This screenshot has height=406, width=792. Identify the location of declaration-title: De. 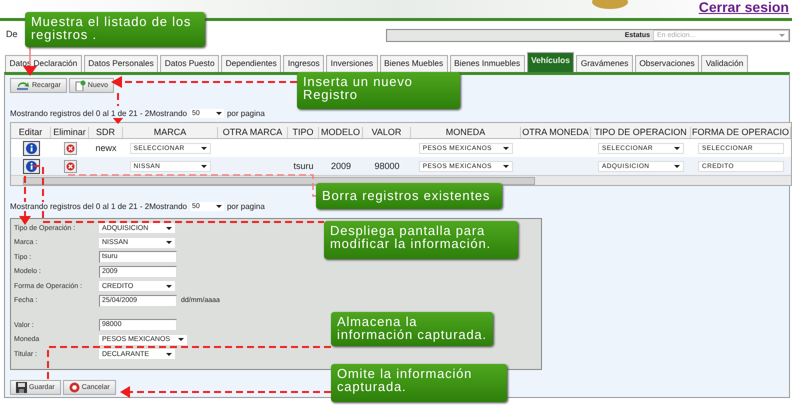
(12, 34).